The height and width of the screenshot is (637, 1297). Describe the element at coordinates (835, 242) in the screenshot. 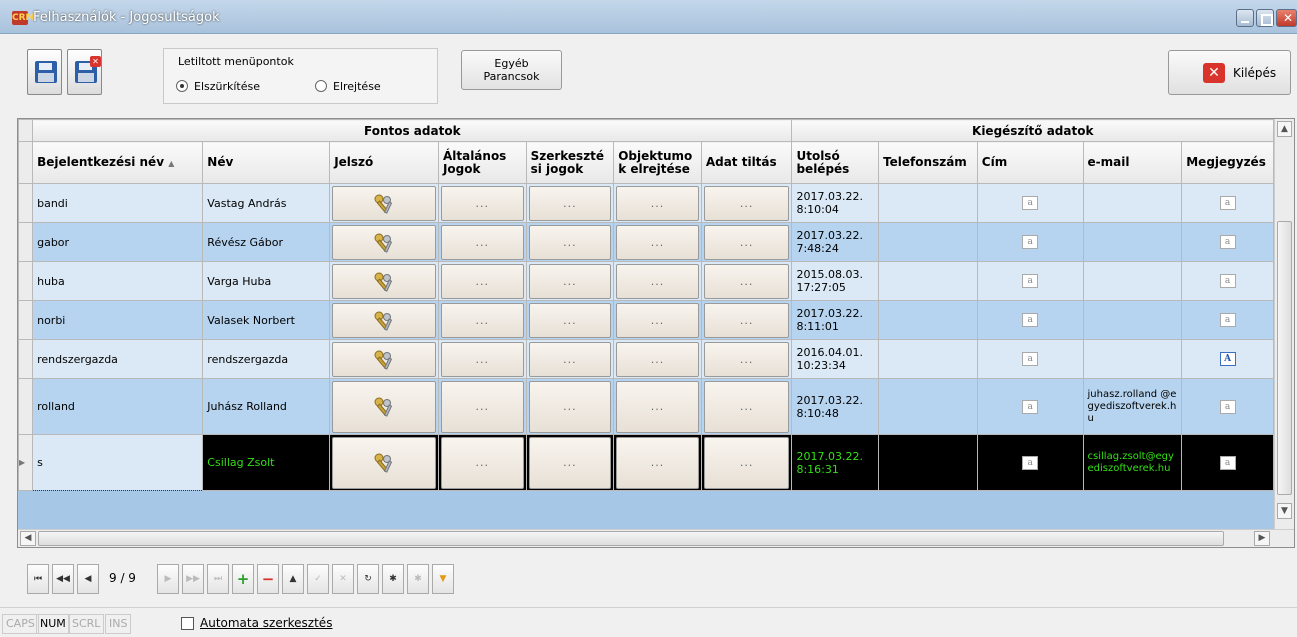

I see `cell-last-login: 2017.03.22. 7:48:24` at that location.